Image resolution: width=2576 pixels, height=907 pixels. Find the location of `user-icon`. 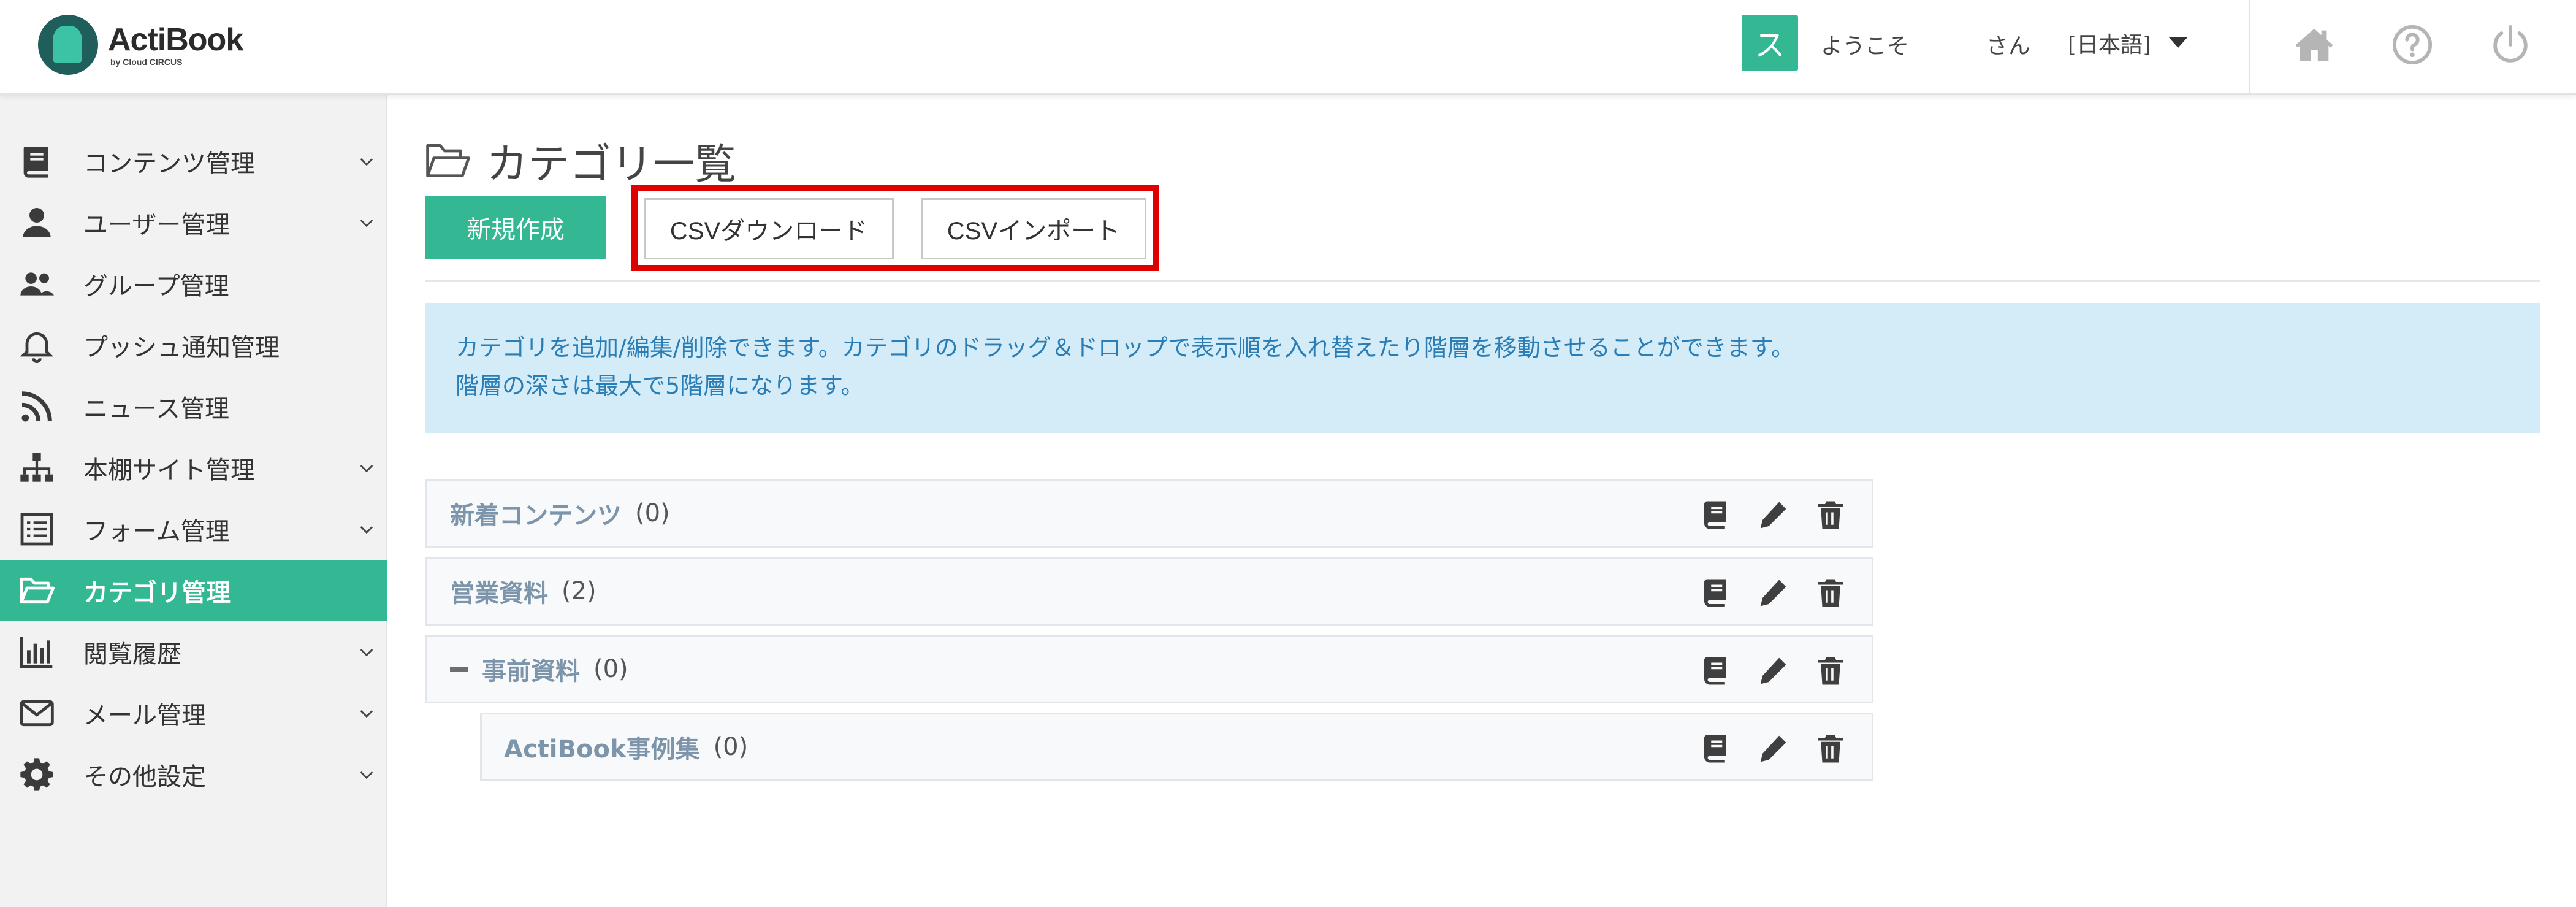

user-icon is located at coordinates (37, 222).